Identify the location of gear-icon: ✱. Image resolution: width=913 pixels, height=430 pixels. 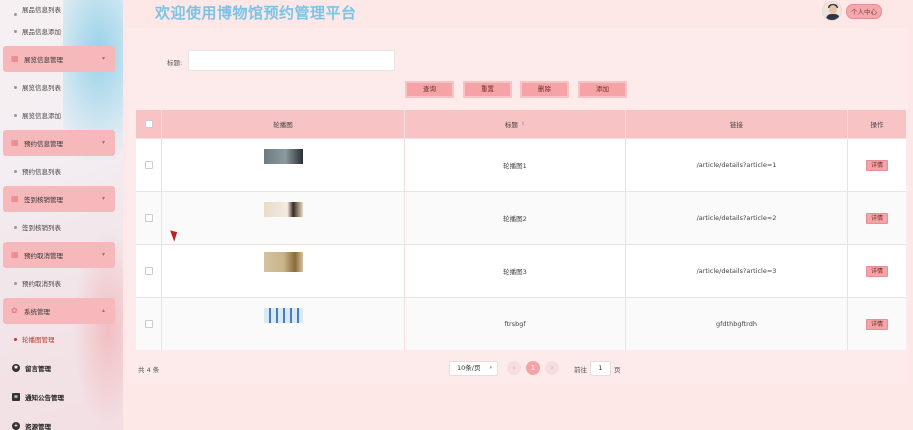
(16, 367).